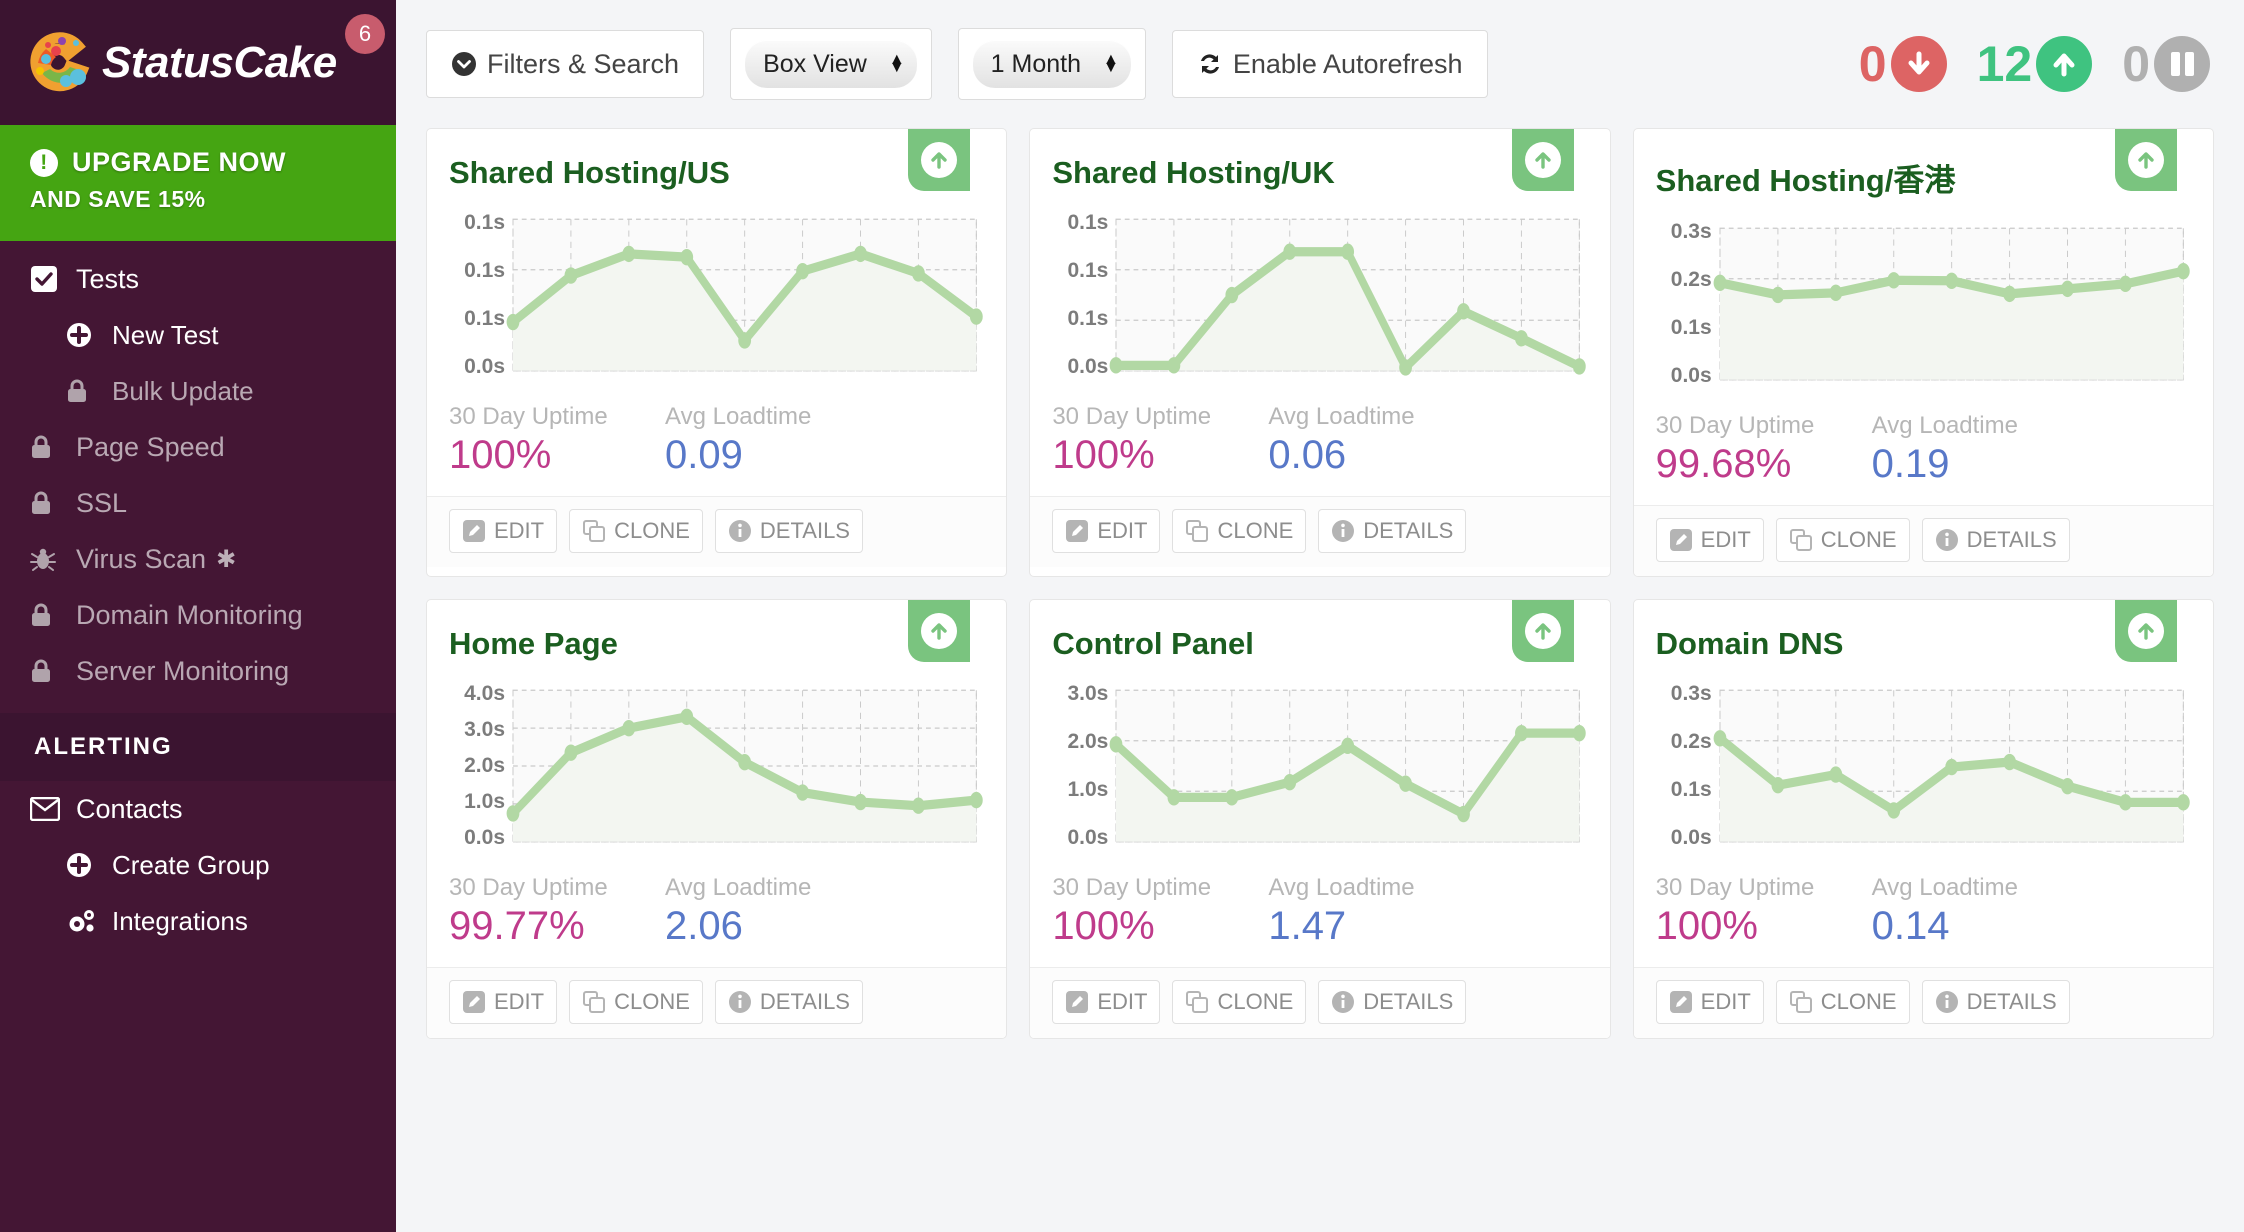  I want to click on arrow-up-circle-icon, so click(939, 160).